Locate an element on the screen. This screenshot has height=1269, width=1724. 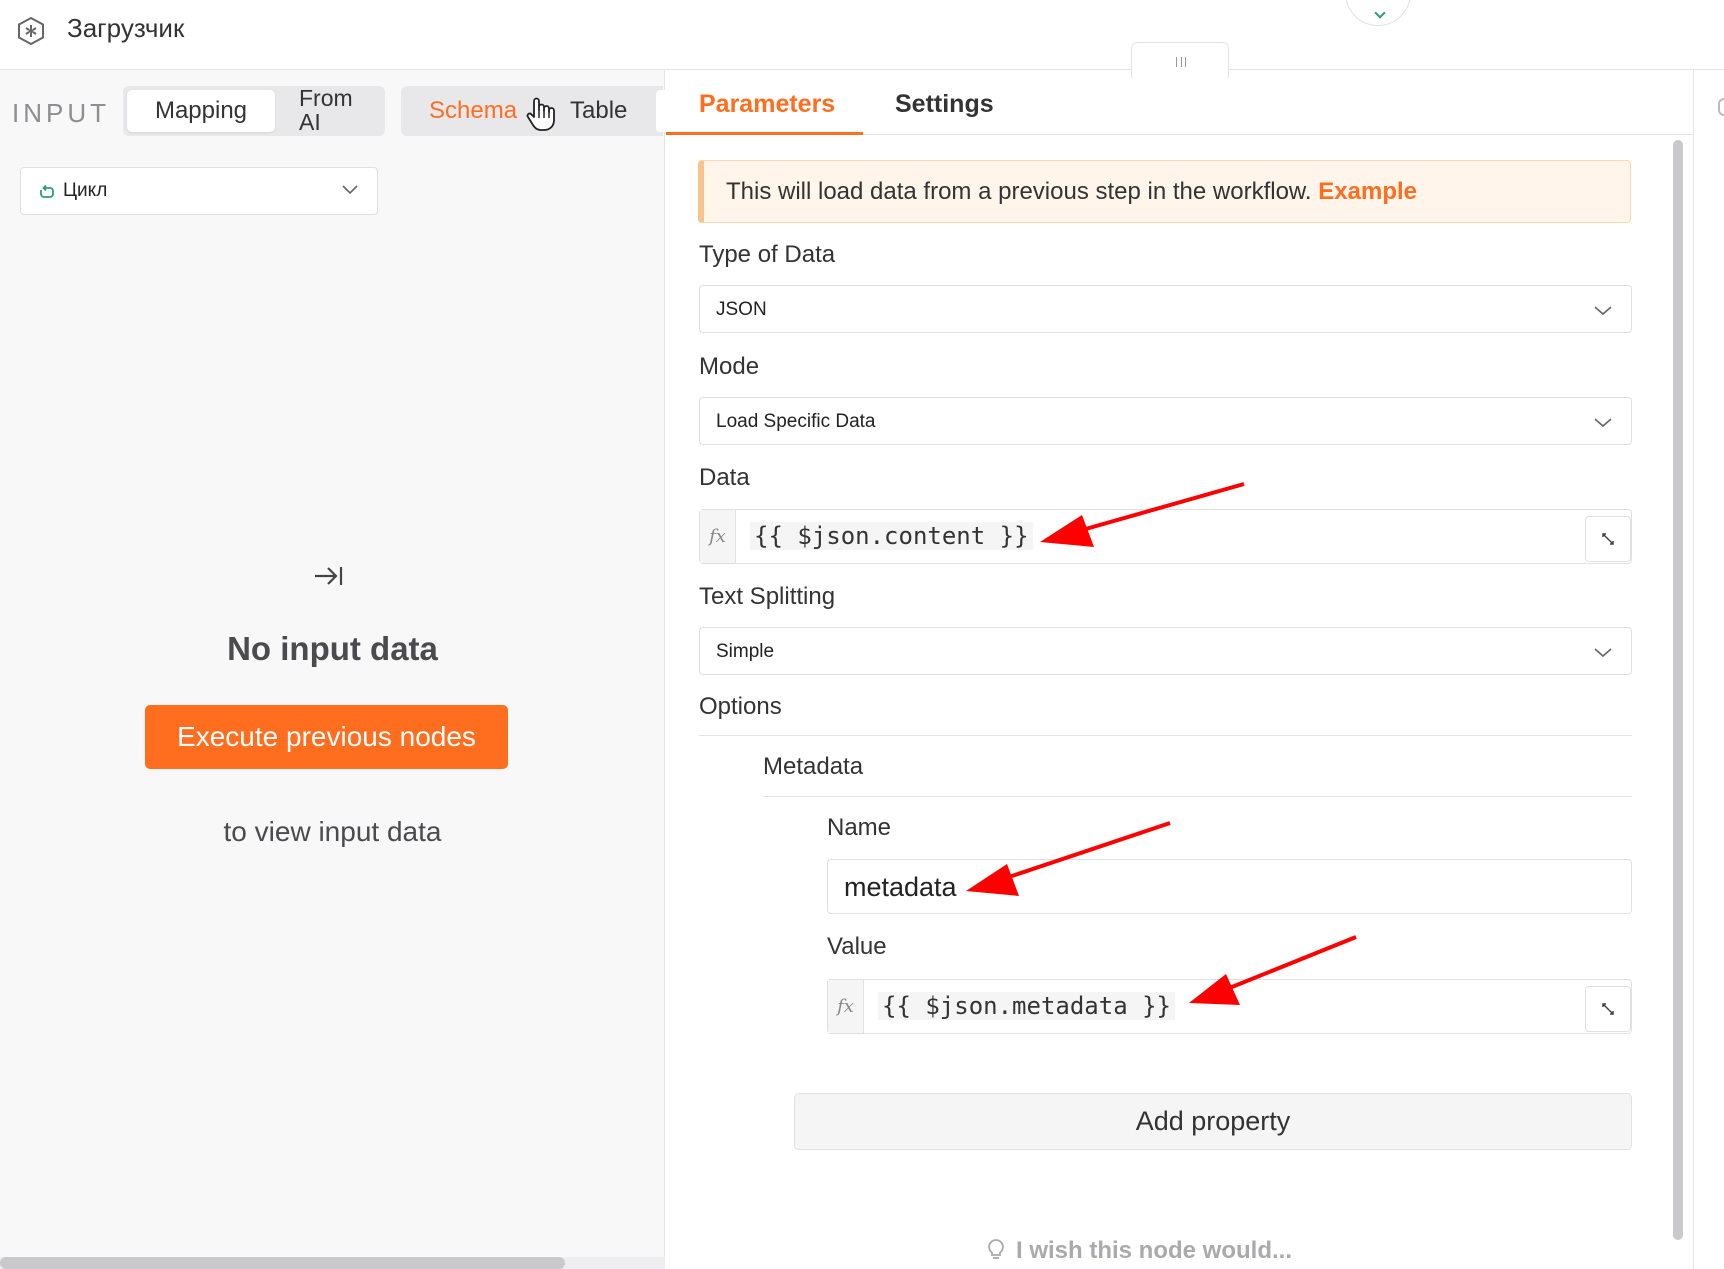
panel-drag-handle is located at coordinates (1180, 60).